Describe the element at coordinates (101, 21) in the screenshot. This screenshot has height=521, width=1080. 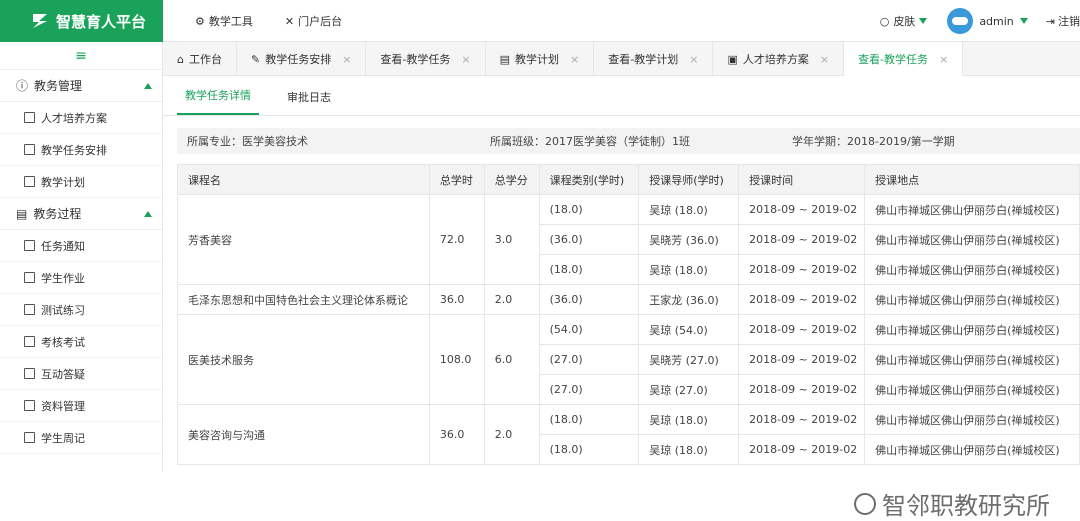
I see `app-title: 智慧育人平台` at that location.